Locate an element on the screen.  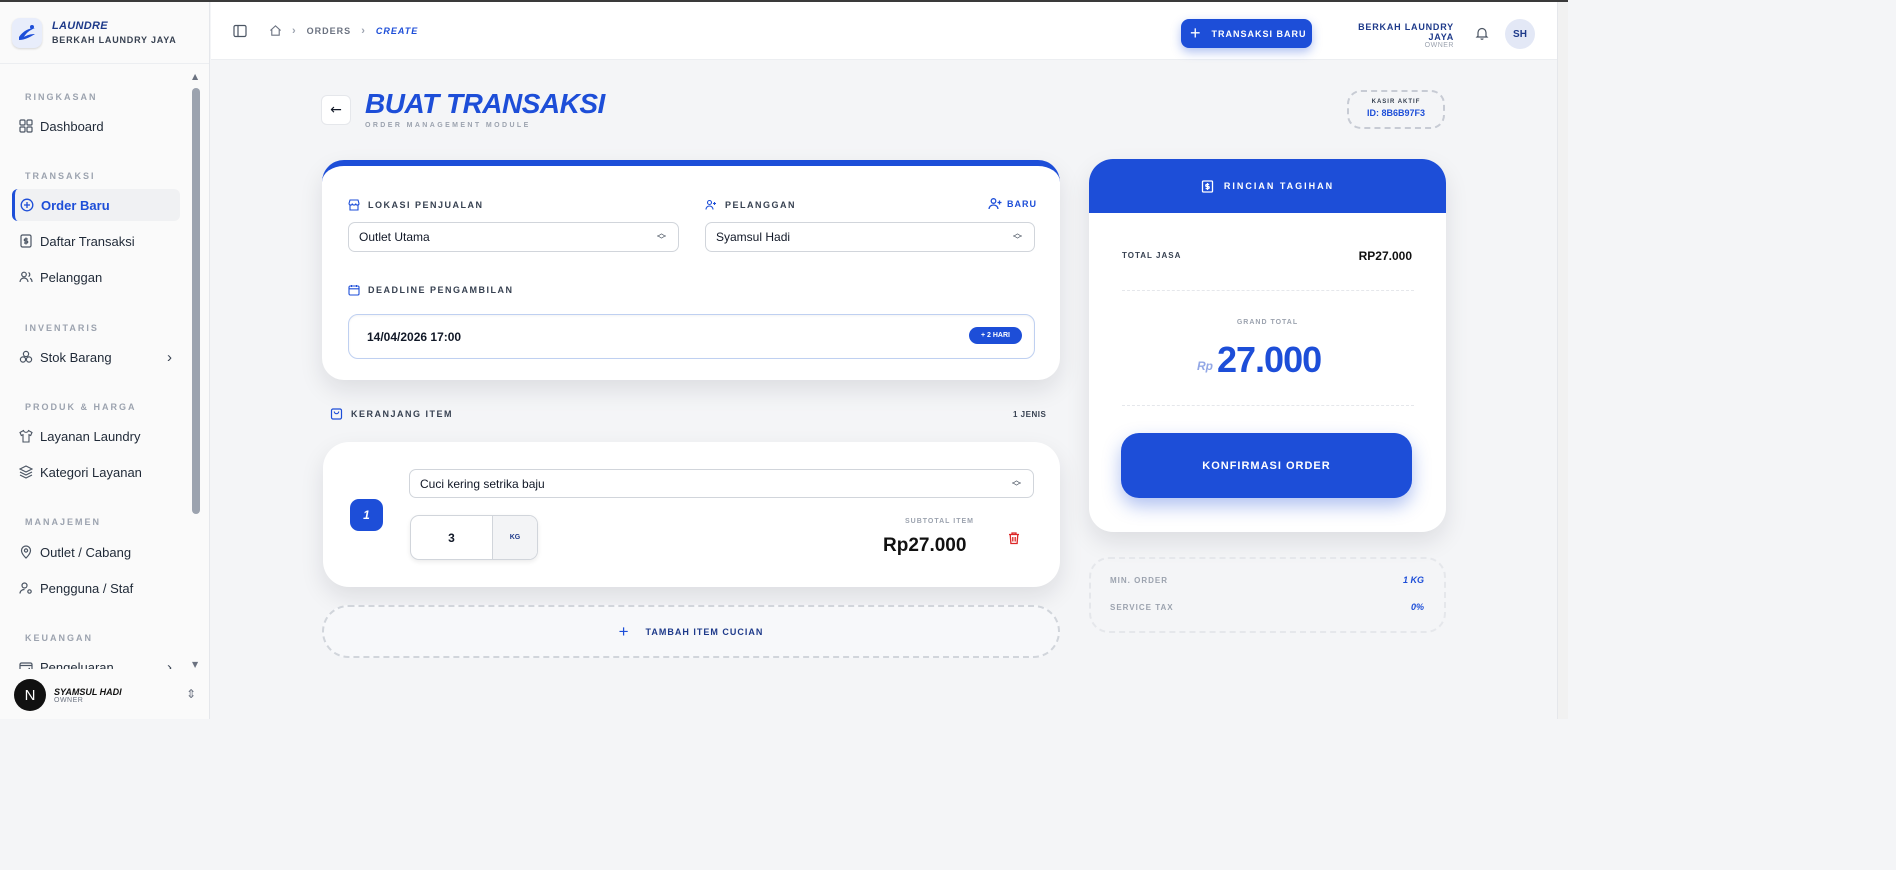
service-value: Cuci kering setrika baju is located at coordinates (482, 483).